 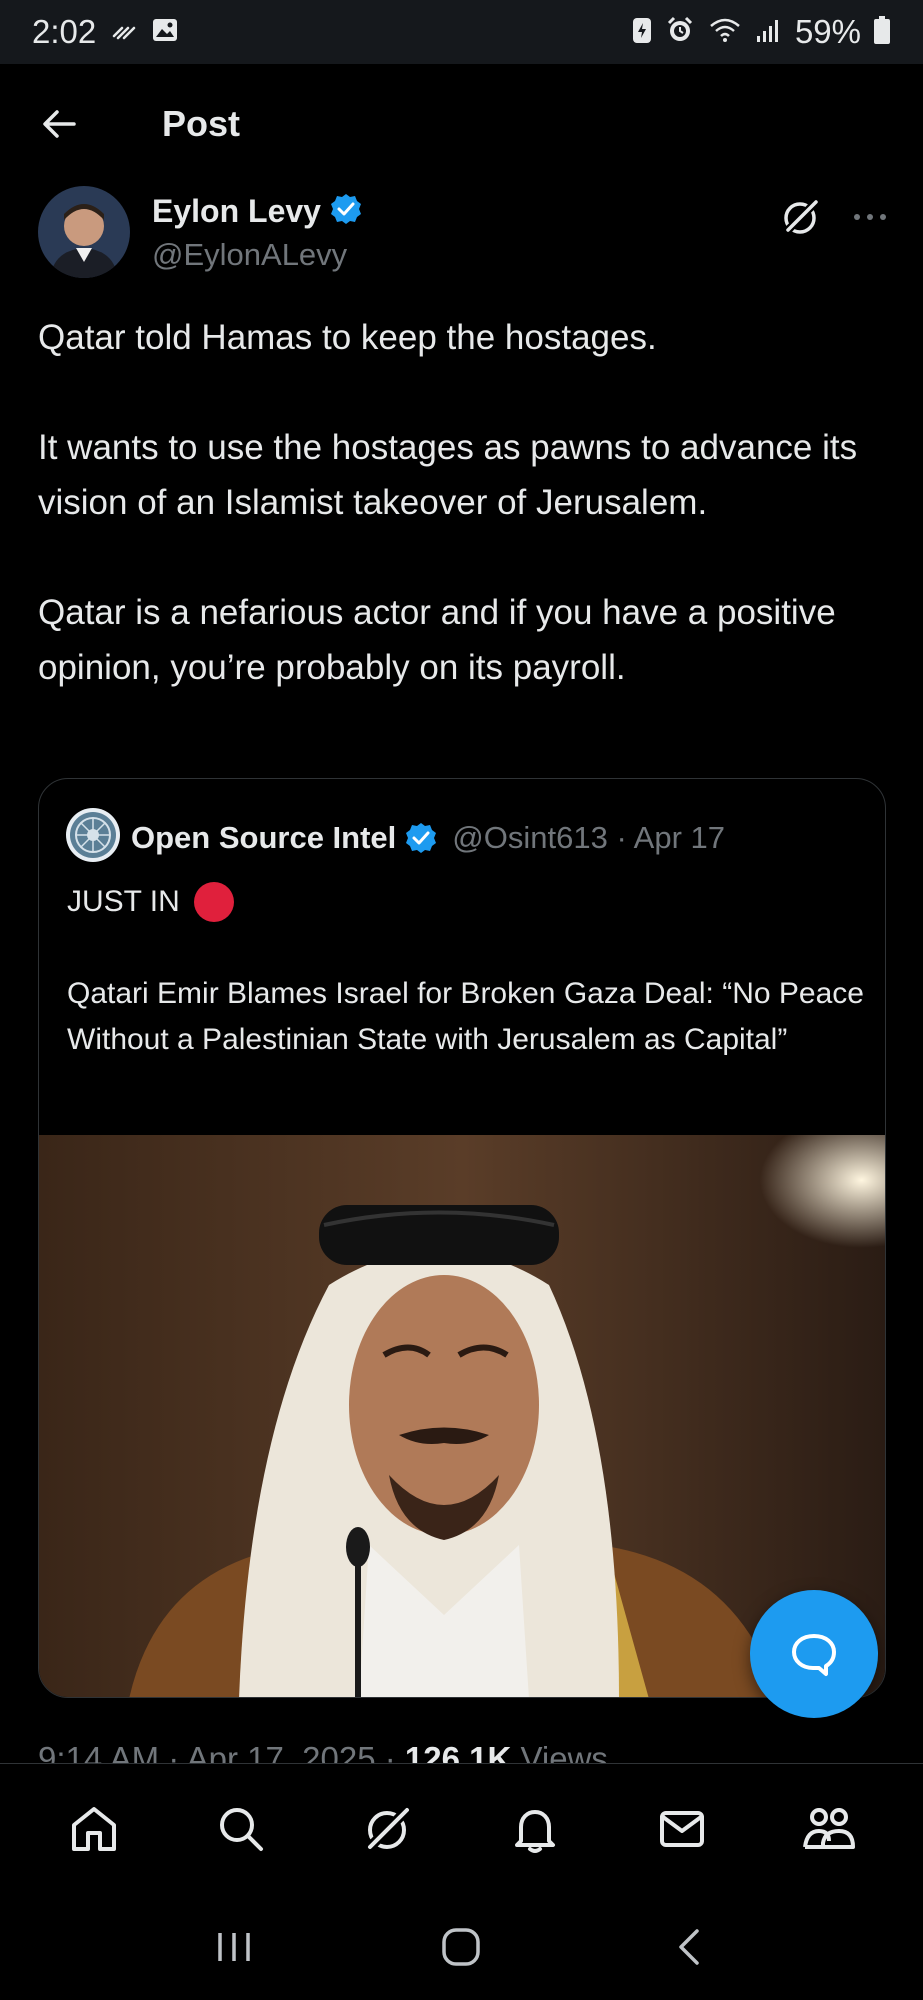 I want to click on recent-apps-button, so click(x=234, y=1947).